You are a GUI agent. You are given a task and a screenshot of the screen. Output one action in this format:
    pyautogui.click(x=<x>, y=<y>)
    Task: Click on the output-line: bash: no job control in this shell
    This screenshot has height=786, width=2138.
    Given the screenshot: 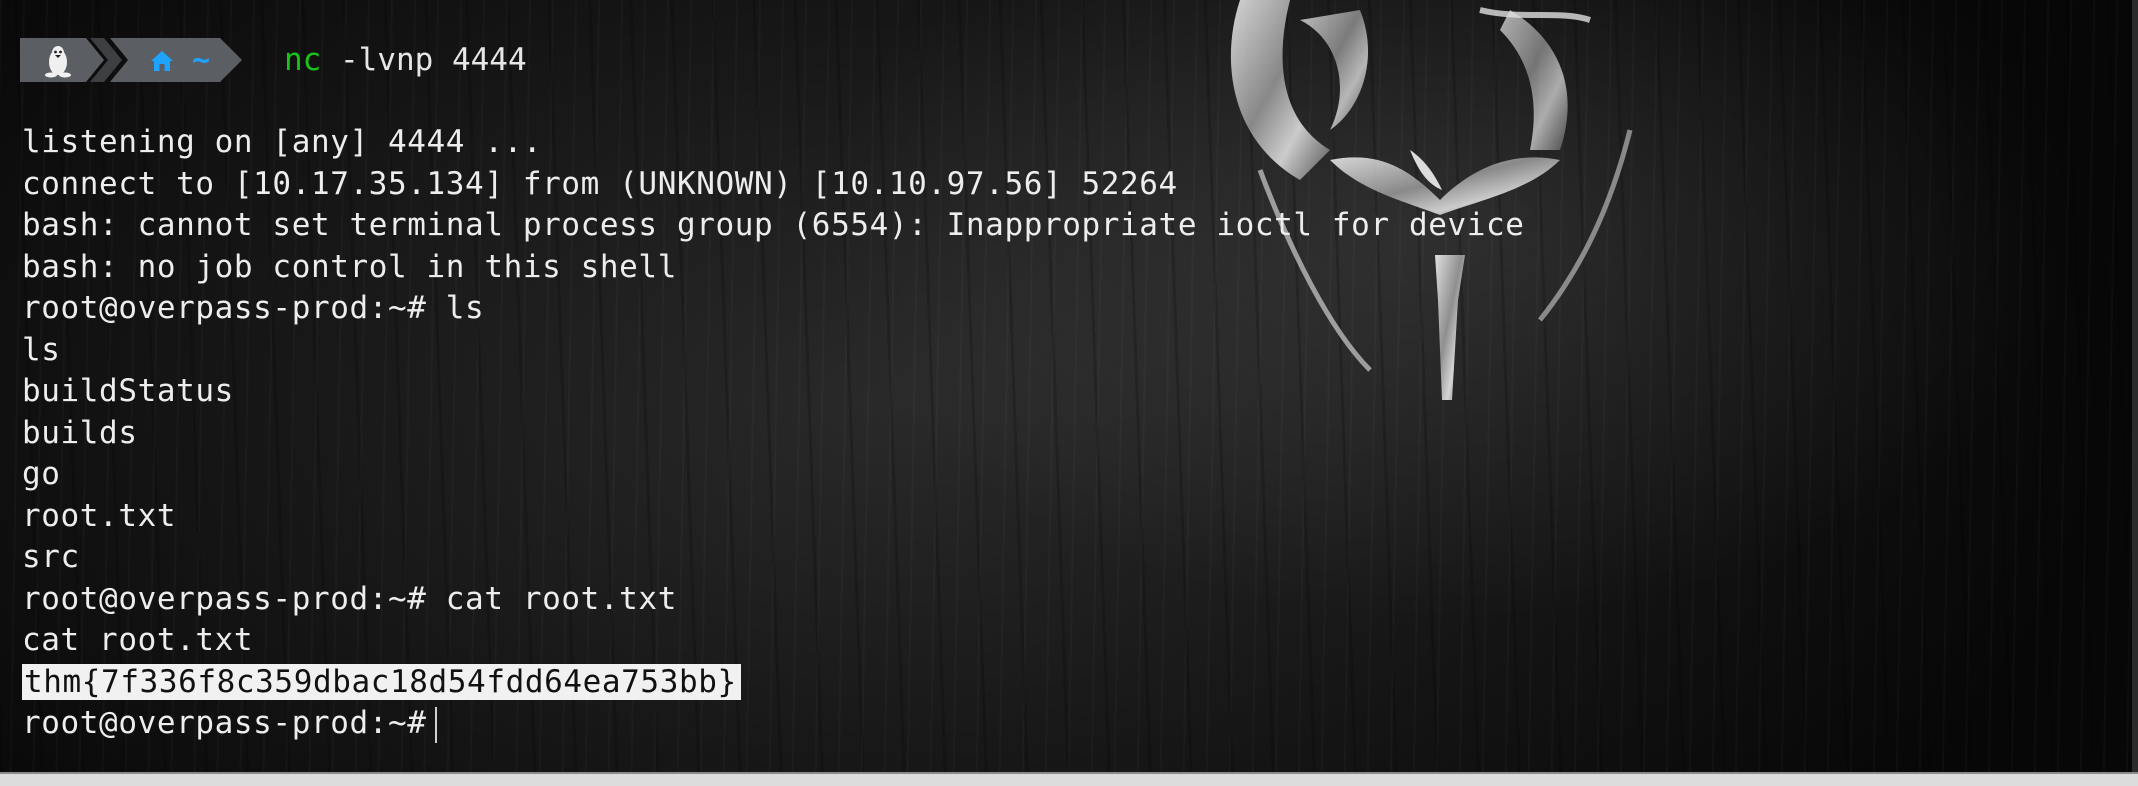 What is the action you would take?
    pyautogui.click(x=349, y=266)
    